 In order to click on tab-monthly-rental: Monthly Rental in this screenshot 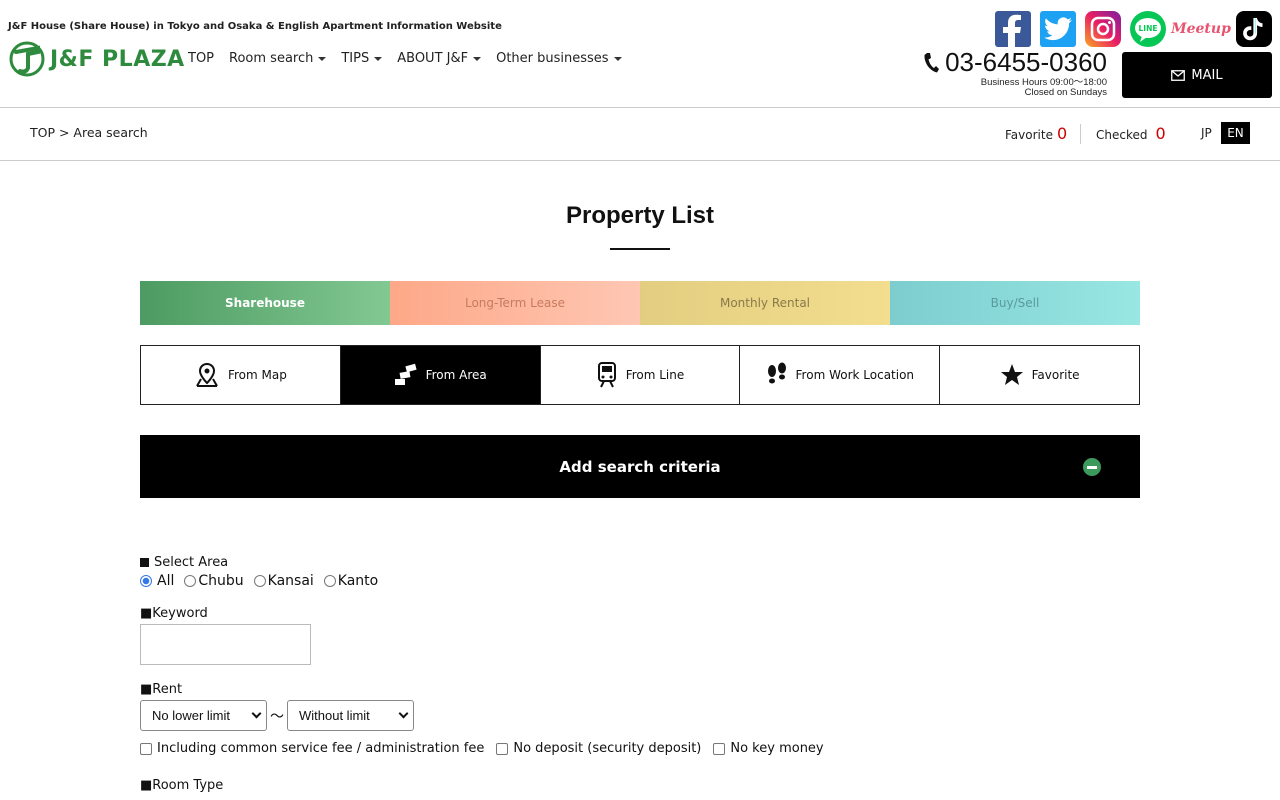, I will do `click(765, 303)`.